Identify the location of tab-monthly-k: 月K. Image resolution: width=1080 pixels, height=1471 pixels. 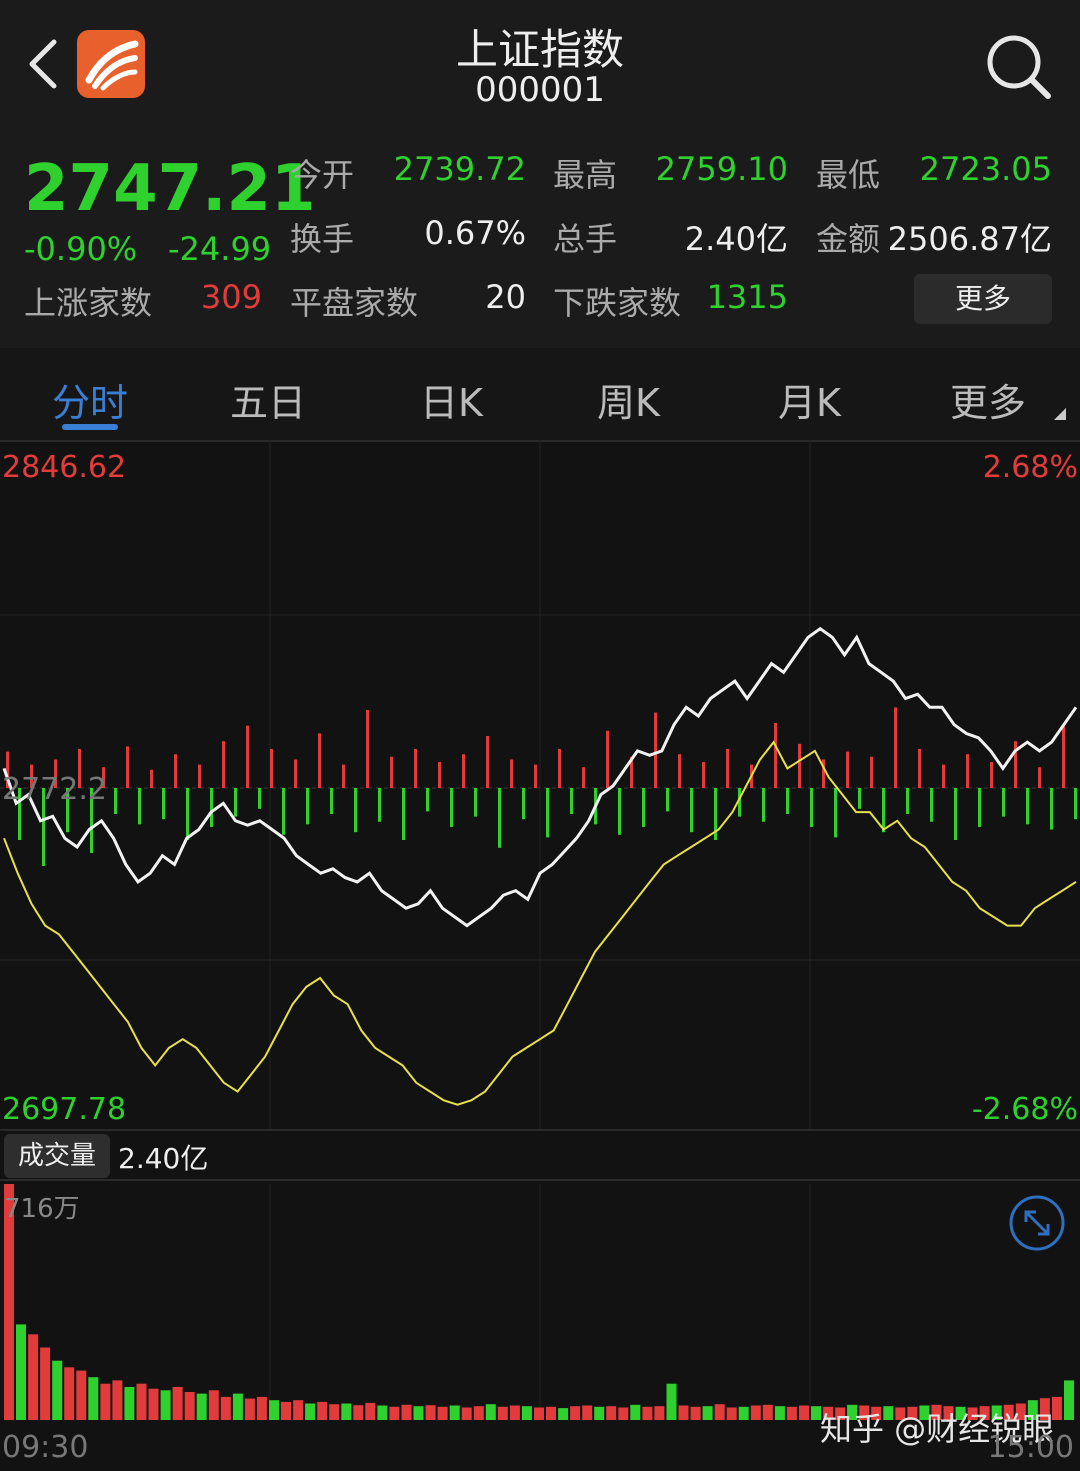
(809, 399).